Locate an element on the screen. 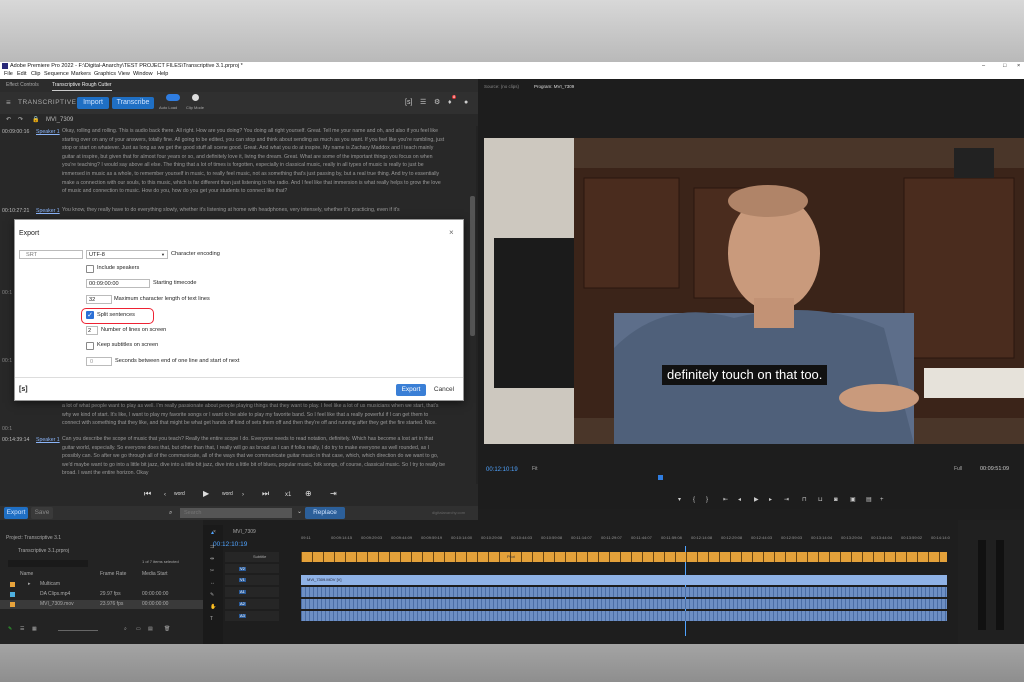 The image size is (1024, 682). skip-back-icon: ⏮ is located at coordinates (147, 494).